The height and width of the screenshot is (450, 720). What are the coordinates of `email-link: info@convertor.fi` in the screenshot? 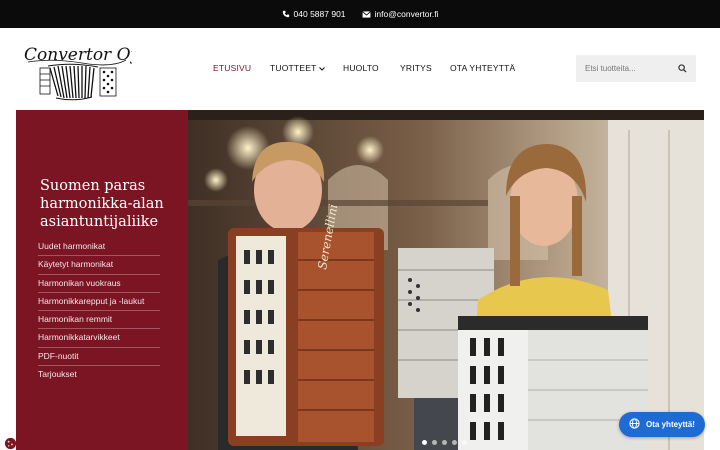 It's located at (400, 14).